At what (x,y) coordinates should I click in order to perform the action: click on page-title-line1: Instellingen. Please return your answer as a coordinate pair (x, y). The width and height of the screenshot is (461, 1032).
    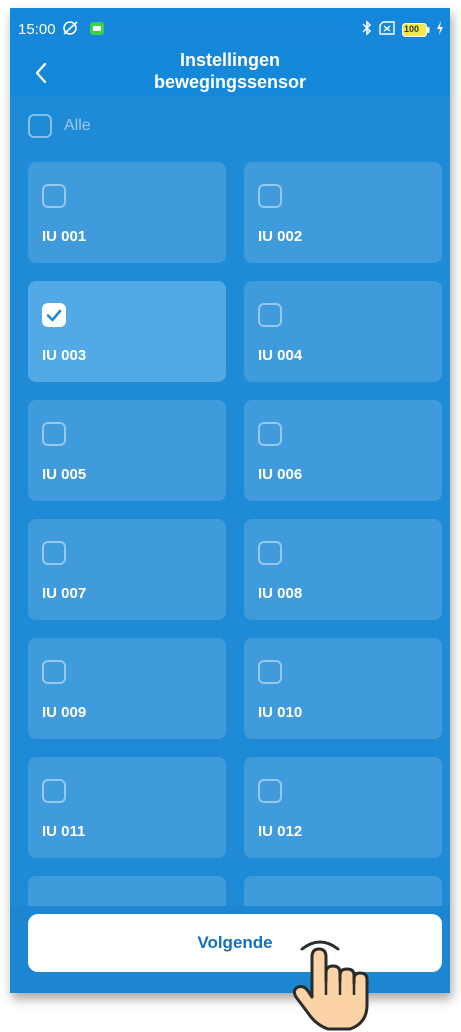
    Looking at the image, I should click on (229, 60).